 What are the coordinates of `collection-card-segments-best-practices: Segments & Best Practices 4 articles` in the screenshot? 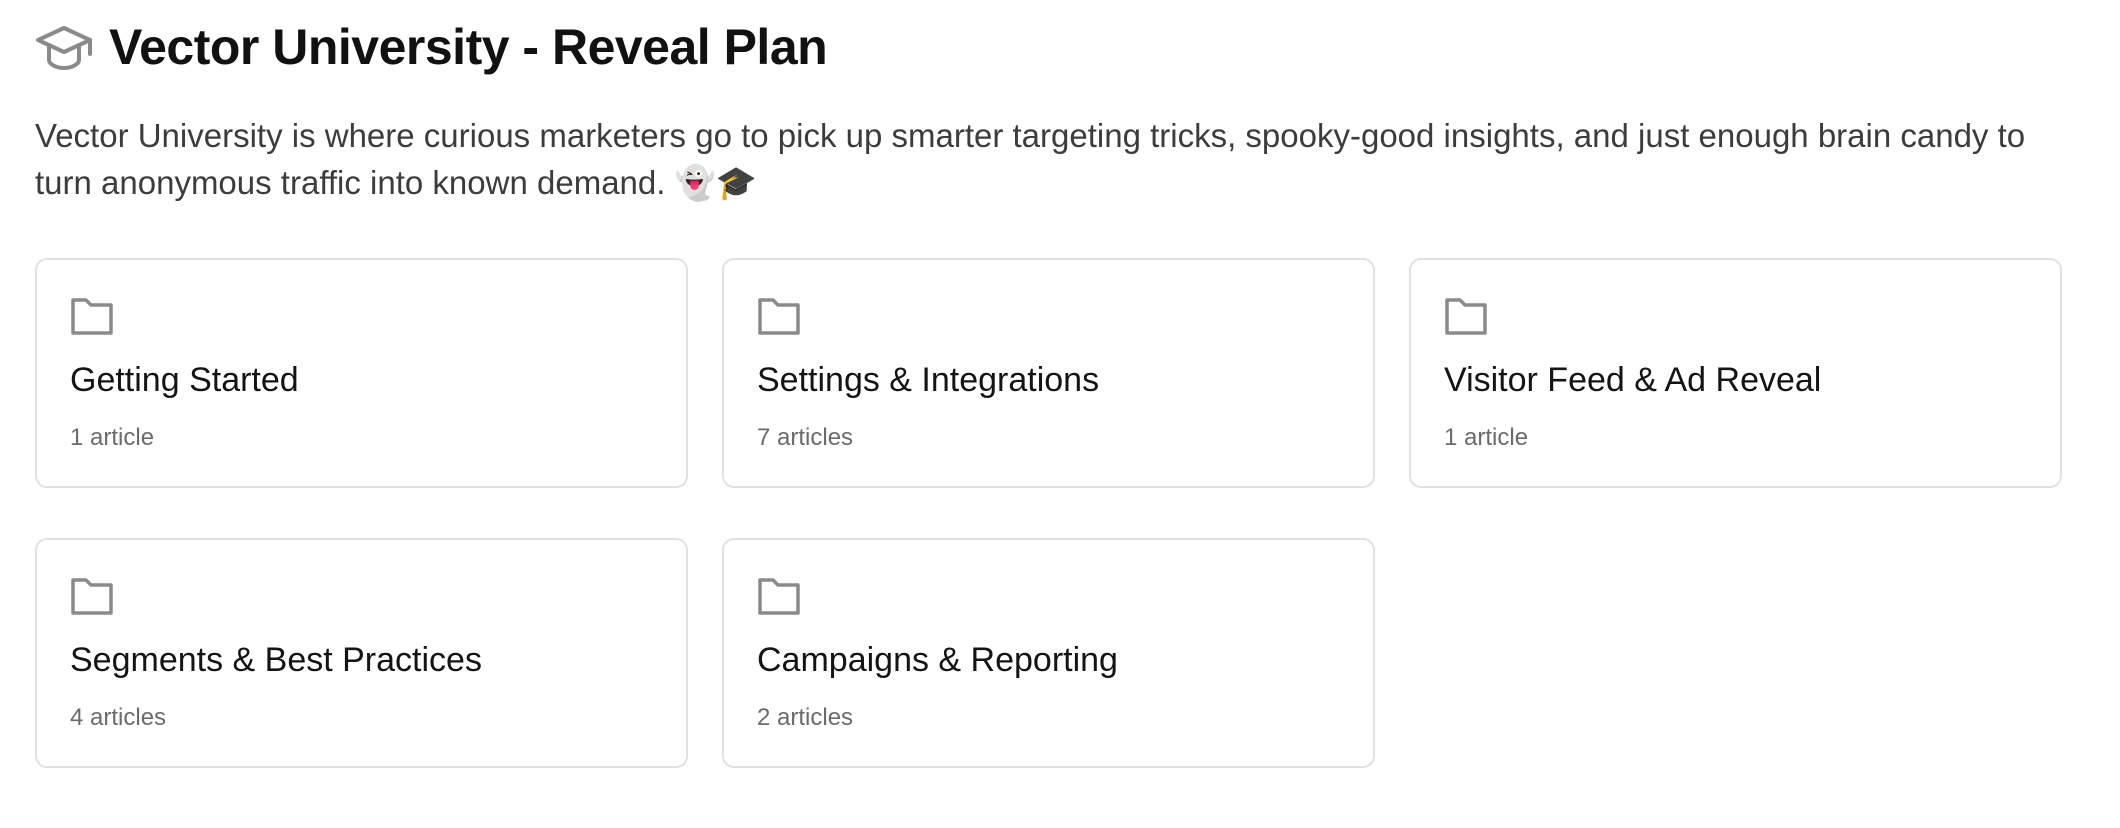 It's located at (361, 653).